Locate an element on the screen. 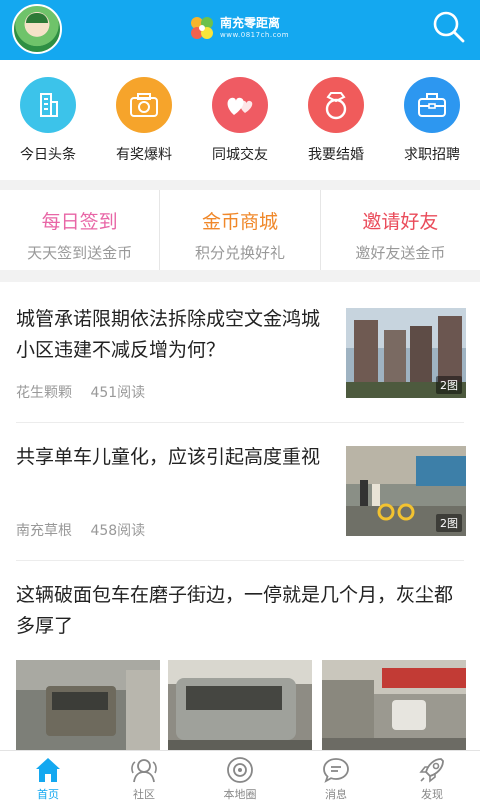 This screenshot has height=800, width=480. article-title: 城管承诺限期依法拆除成空文金鸿城小区违建不减反增为何？ is located at coordinates (168, 334).